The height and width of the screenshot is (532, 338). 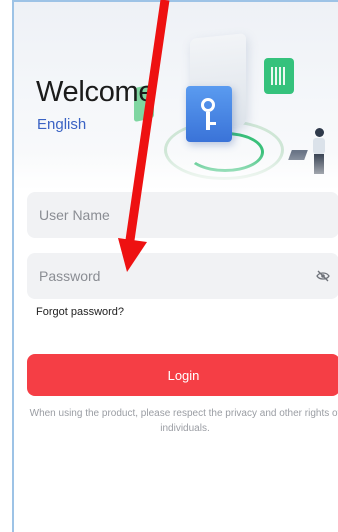 What do you see at coordinates (80, 312) in the screenshot?
I see `forgot-password-link: Forgot password?` at bounding box center [80, 312].